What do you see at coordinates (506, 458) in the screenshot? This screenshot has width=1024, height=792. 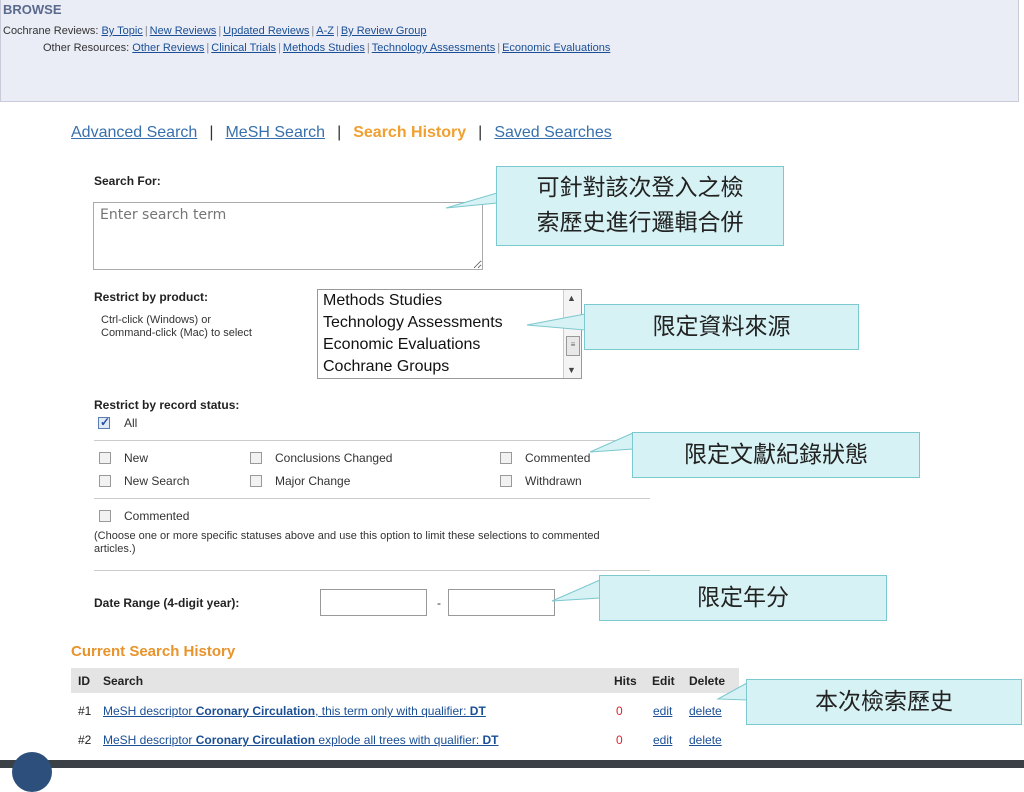 I see `status-commented-checkbox` at bounding box center [506, 458].